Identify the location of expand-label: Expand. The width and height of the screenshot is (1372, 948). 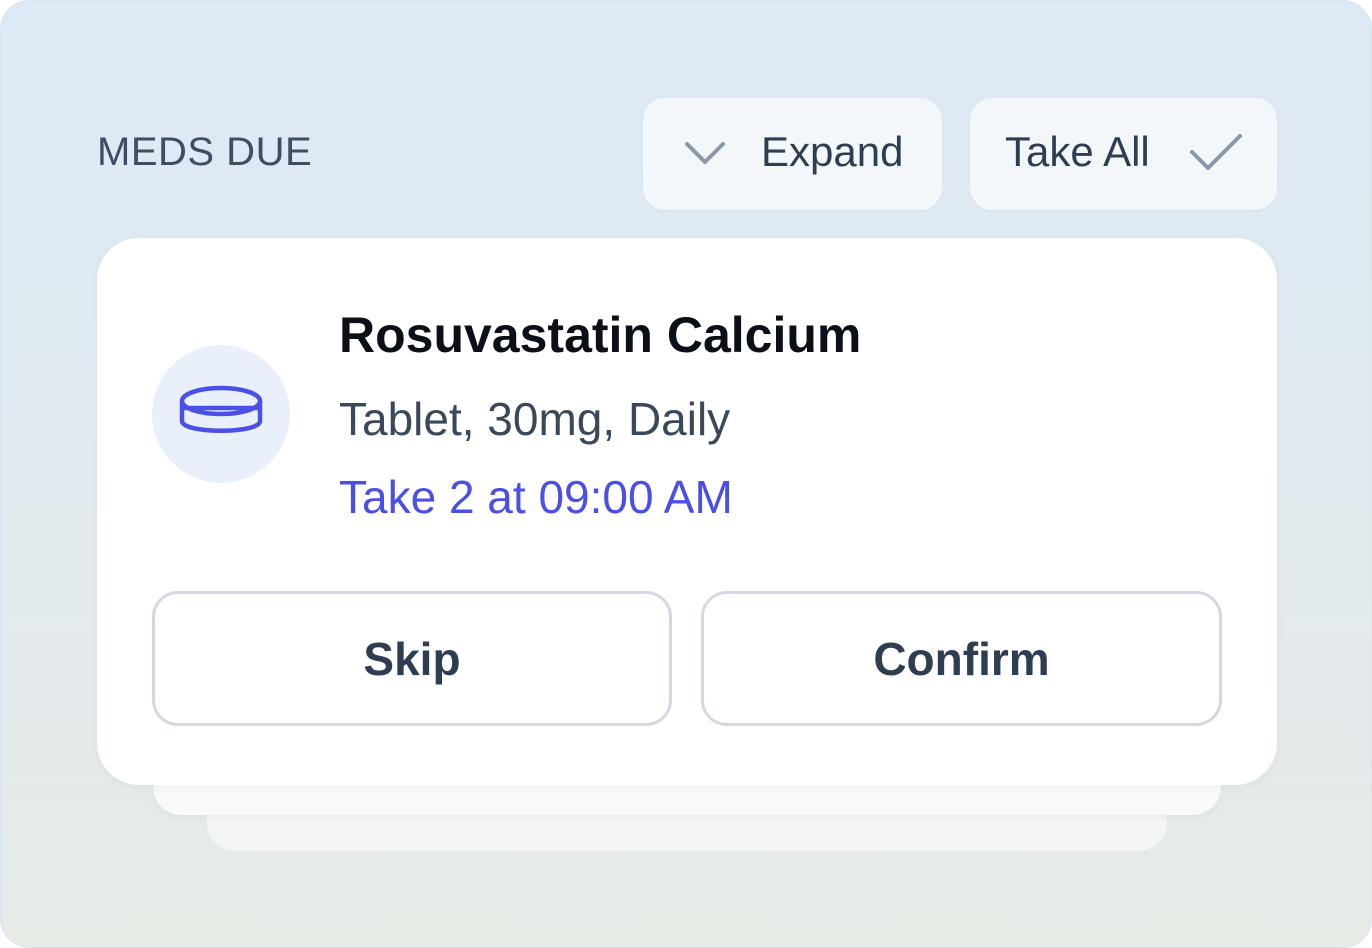
(832, 151).